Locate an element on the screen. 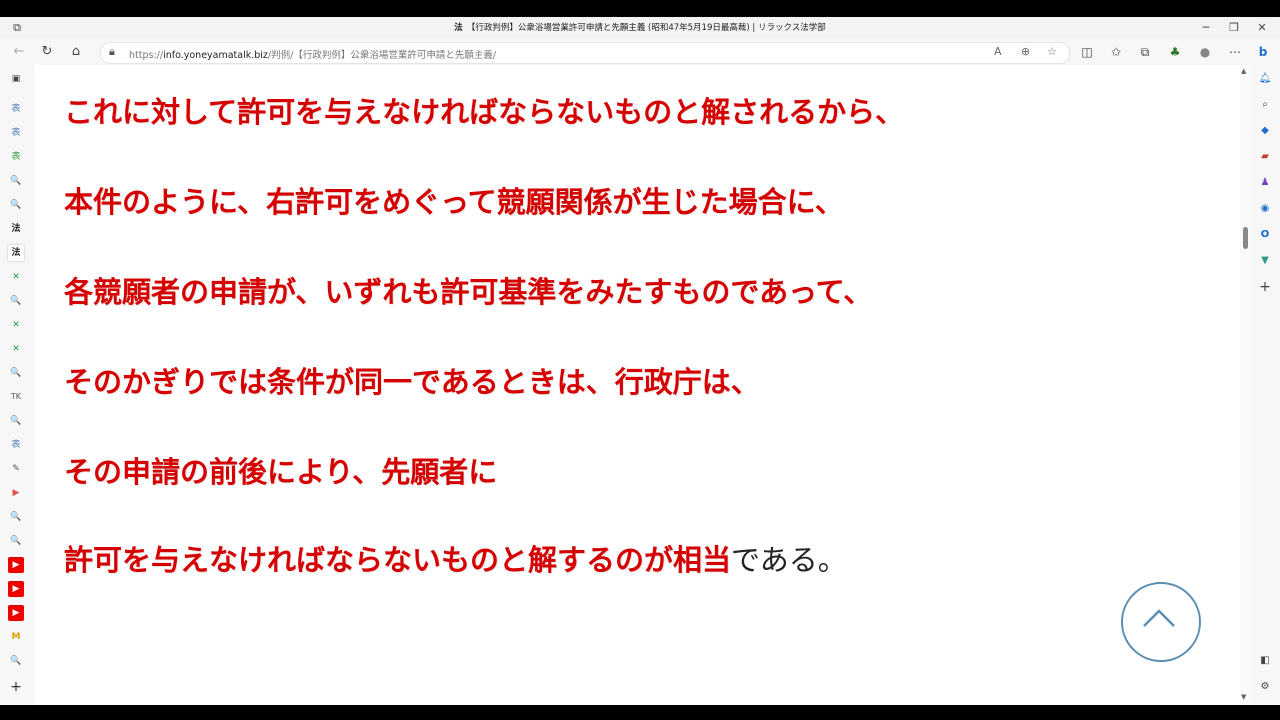 This screenshot has width=1280, height=720. zoom-icon: ⊕ is located at coordinates (1025, 51).